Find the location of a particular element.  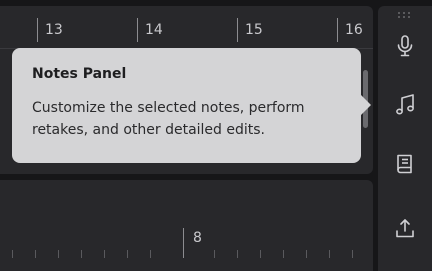

ruler-label-15: 15 is located at coordinates (254, 30).